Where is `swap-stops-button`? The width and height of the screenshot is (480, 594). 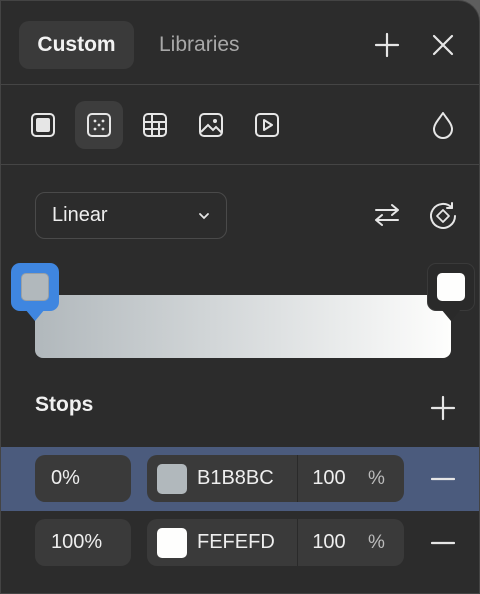 swap-stops-button is located at coordinates (387, 215).